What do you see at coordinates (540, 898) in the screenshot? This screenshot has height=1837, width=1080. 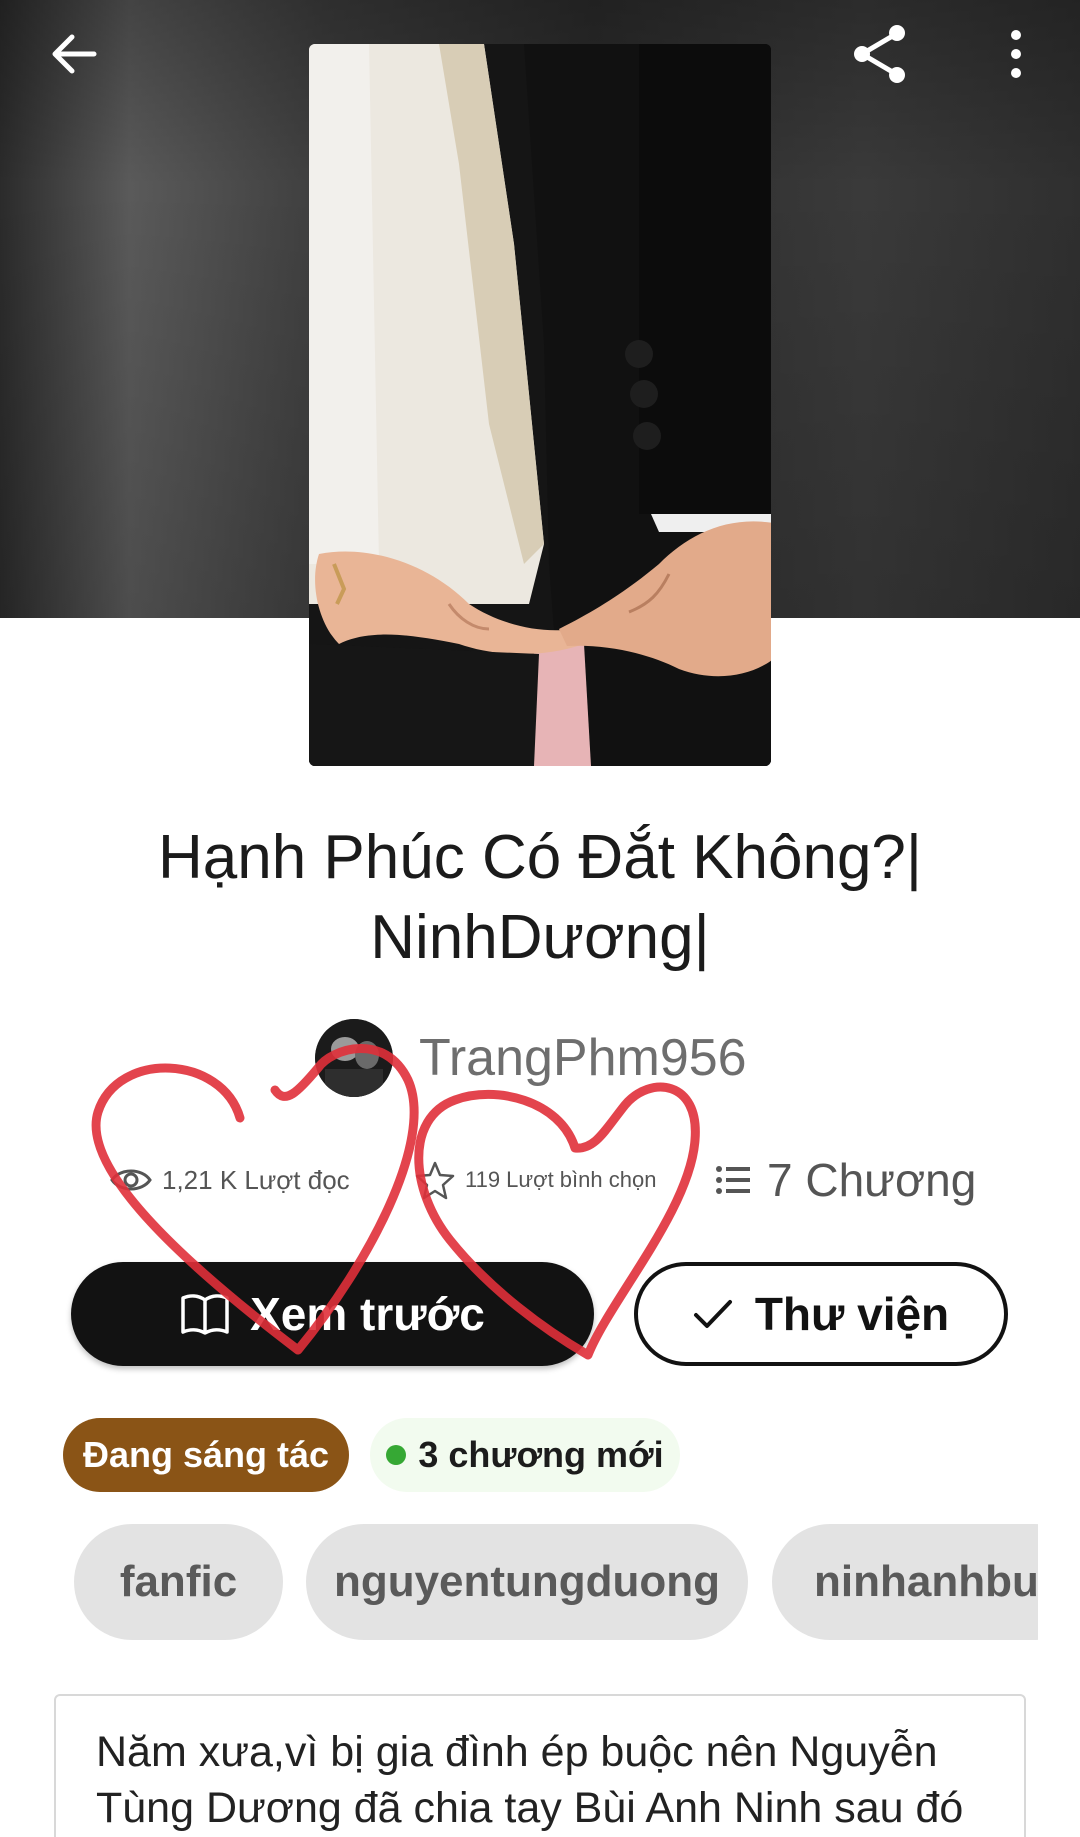 I see `story-title: Hạnh Phúc Có Đắt Không?| NinhDương|` at bounding box center [540, 898].